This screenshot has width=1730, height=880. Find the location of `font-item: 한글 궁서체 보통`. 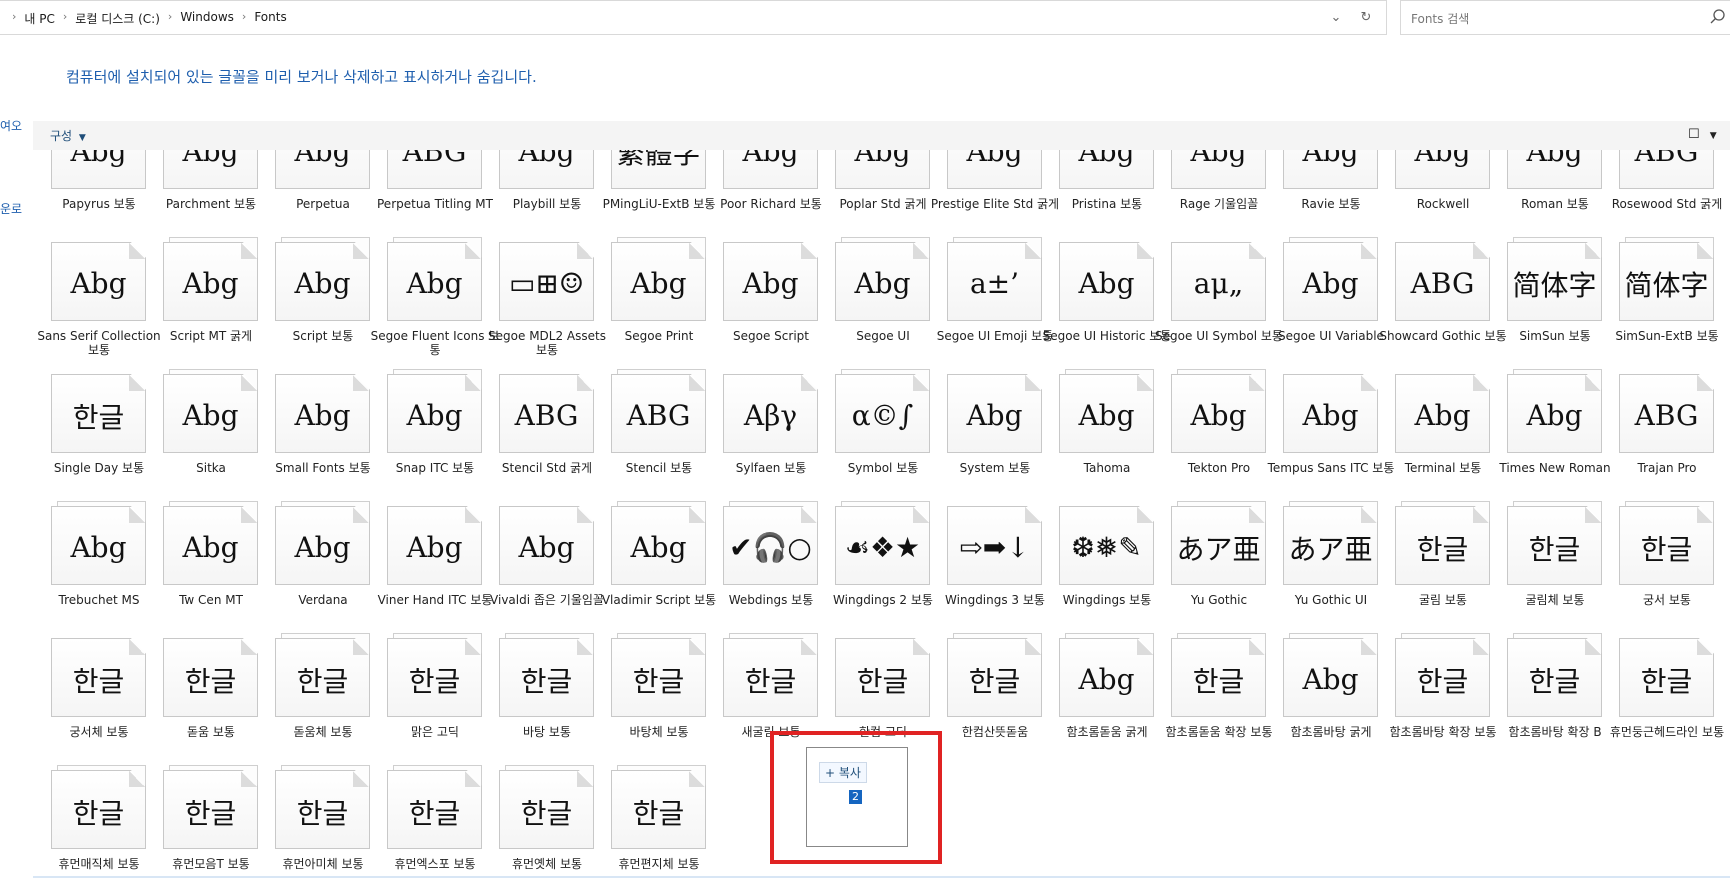

font-item: 한글 궁서체 보통 is located at coordinates (89, 704).